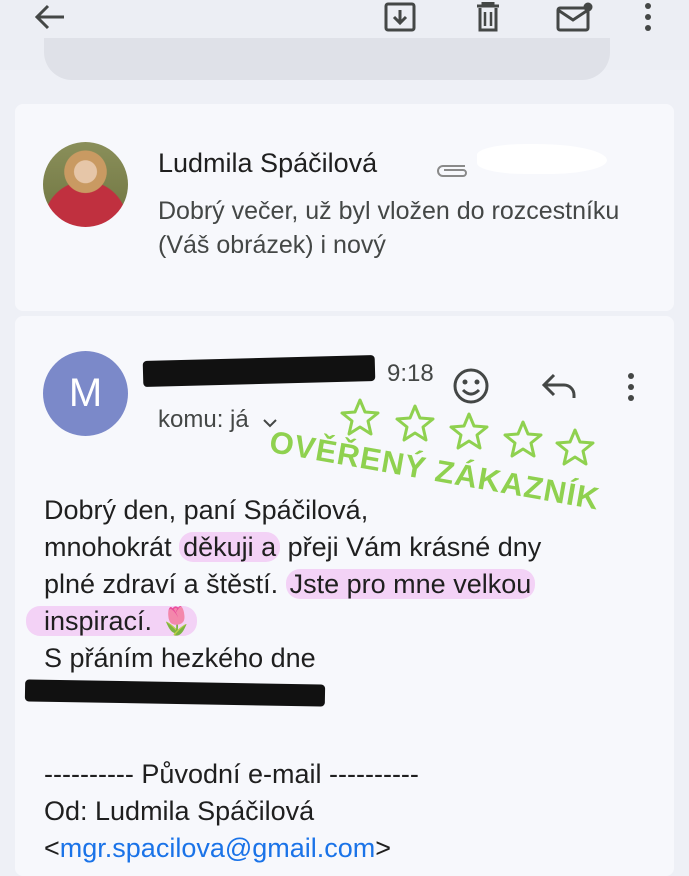 The width and height of the screenshot is (689, 876). Describe the element at coordinates (85, 393) in the screenshot. I see `avatar: M` at that location.